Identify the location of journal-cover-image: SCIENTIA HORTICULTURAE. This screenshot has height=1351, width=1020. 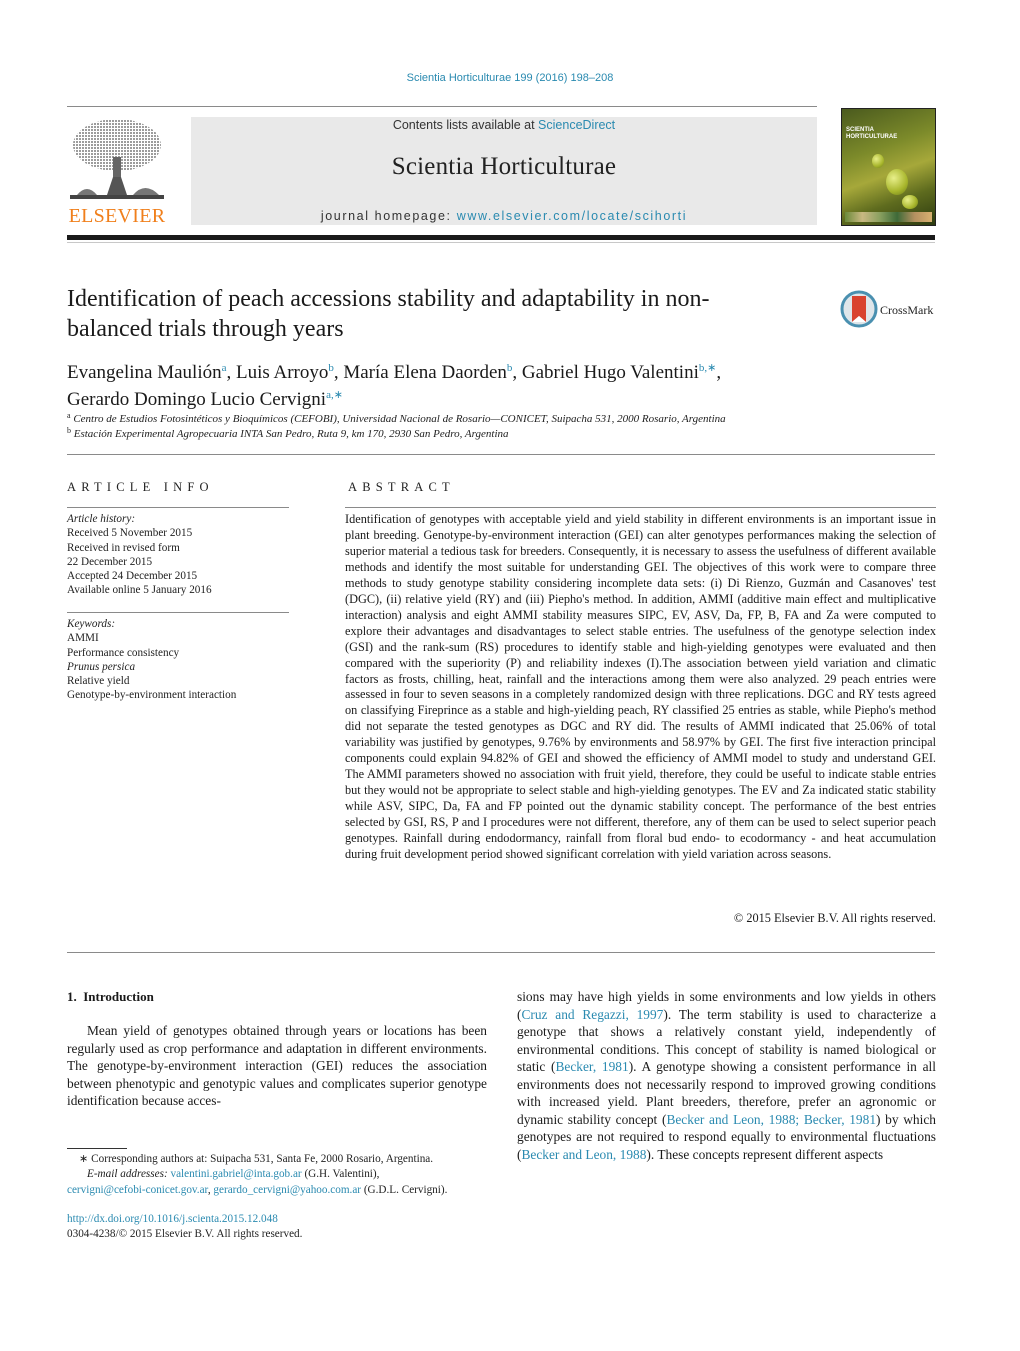
(888, 167).